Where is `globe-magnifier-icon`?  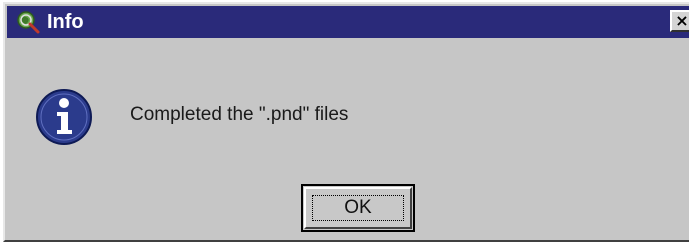 globe-magnifier-icon is located at coordinates (28, 22).